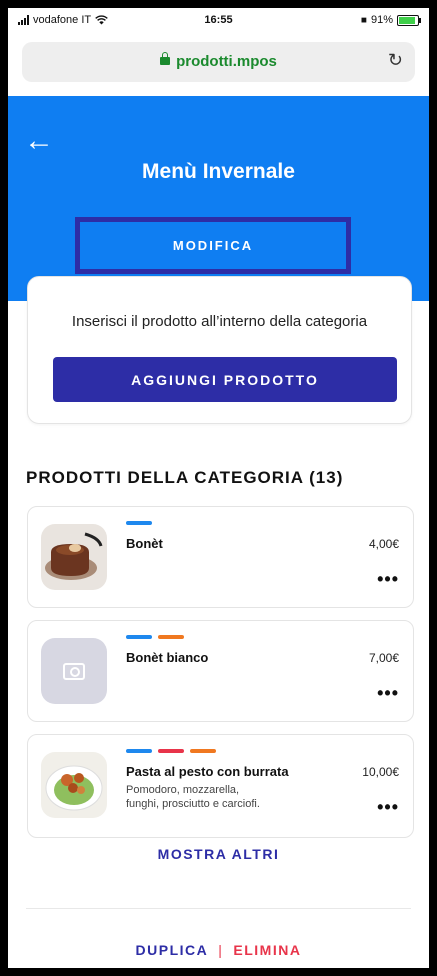 The height and width of the screenshot is (976, 437). Describe the element at coordinates (220, 557) in the screenshot. I see `product-card: Bonèt 4,00€ •••` at that location.